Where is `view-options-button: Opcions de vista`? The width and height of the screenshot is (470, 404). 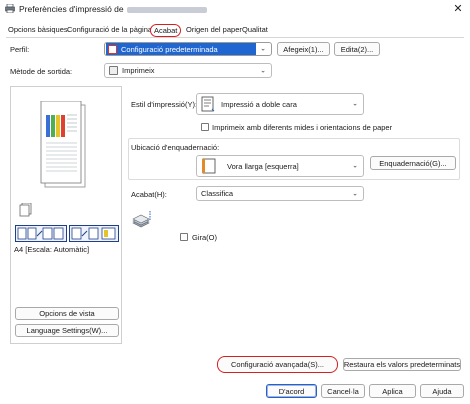 view-options-button: Opcions de vista is located at coordinates (67, 313).